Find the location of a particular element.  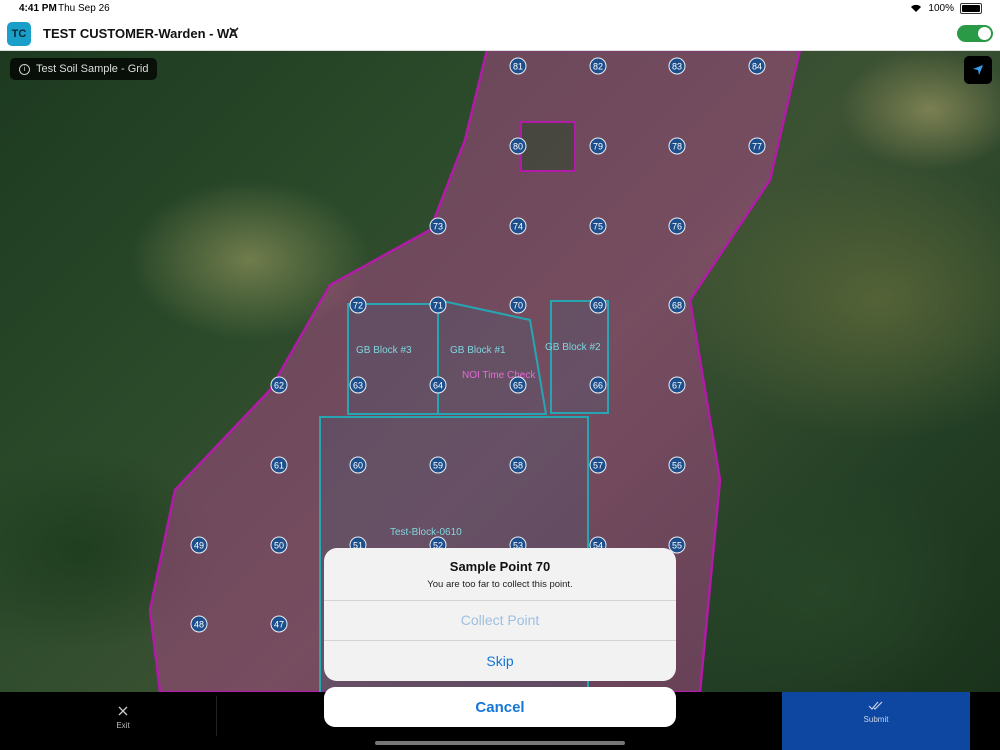

label-gb-block-3: GB Block #3 is located at coordinates (384, 350).